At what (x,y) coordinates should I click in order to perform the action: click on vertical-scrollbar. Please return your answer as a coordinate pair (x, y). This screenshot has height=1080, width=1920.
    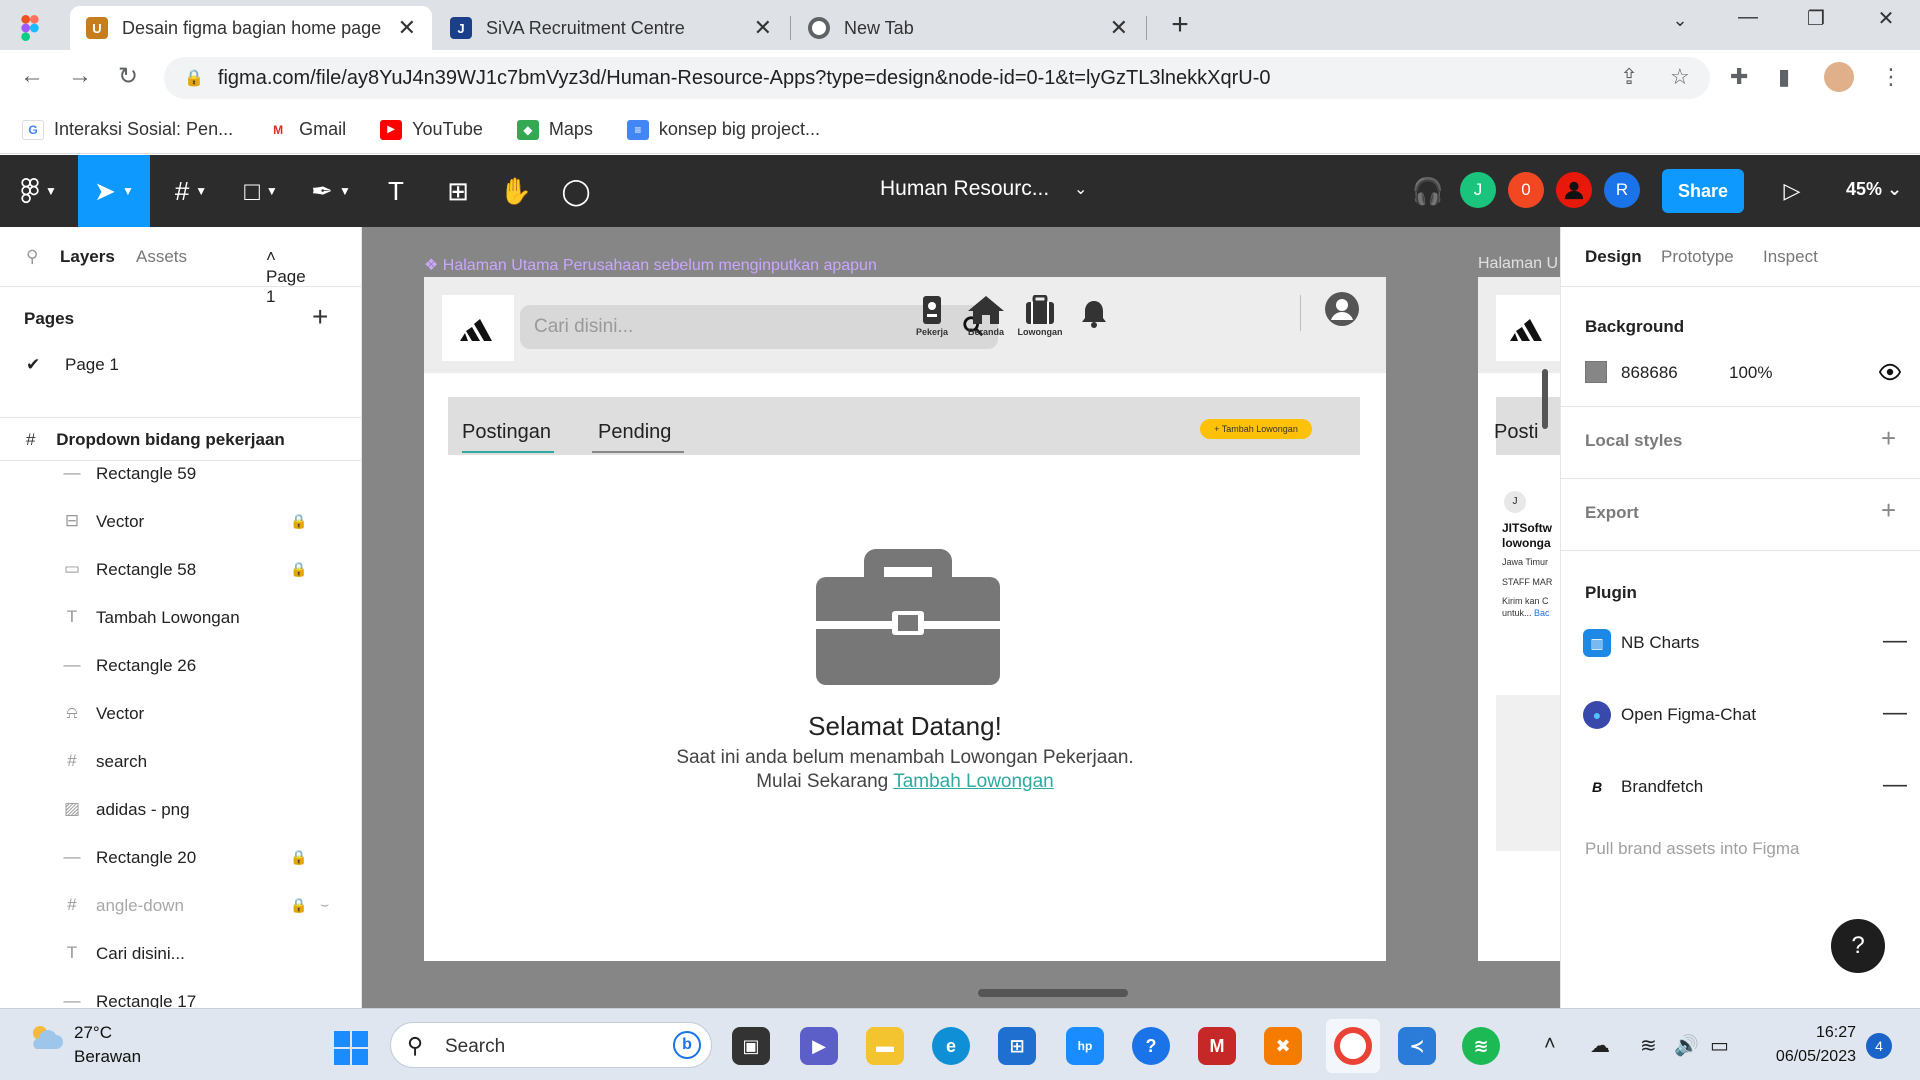
    Looking at the image, I should click on (1545, 399).